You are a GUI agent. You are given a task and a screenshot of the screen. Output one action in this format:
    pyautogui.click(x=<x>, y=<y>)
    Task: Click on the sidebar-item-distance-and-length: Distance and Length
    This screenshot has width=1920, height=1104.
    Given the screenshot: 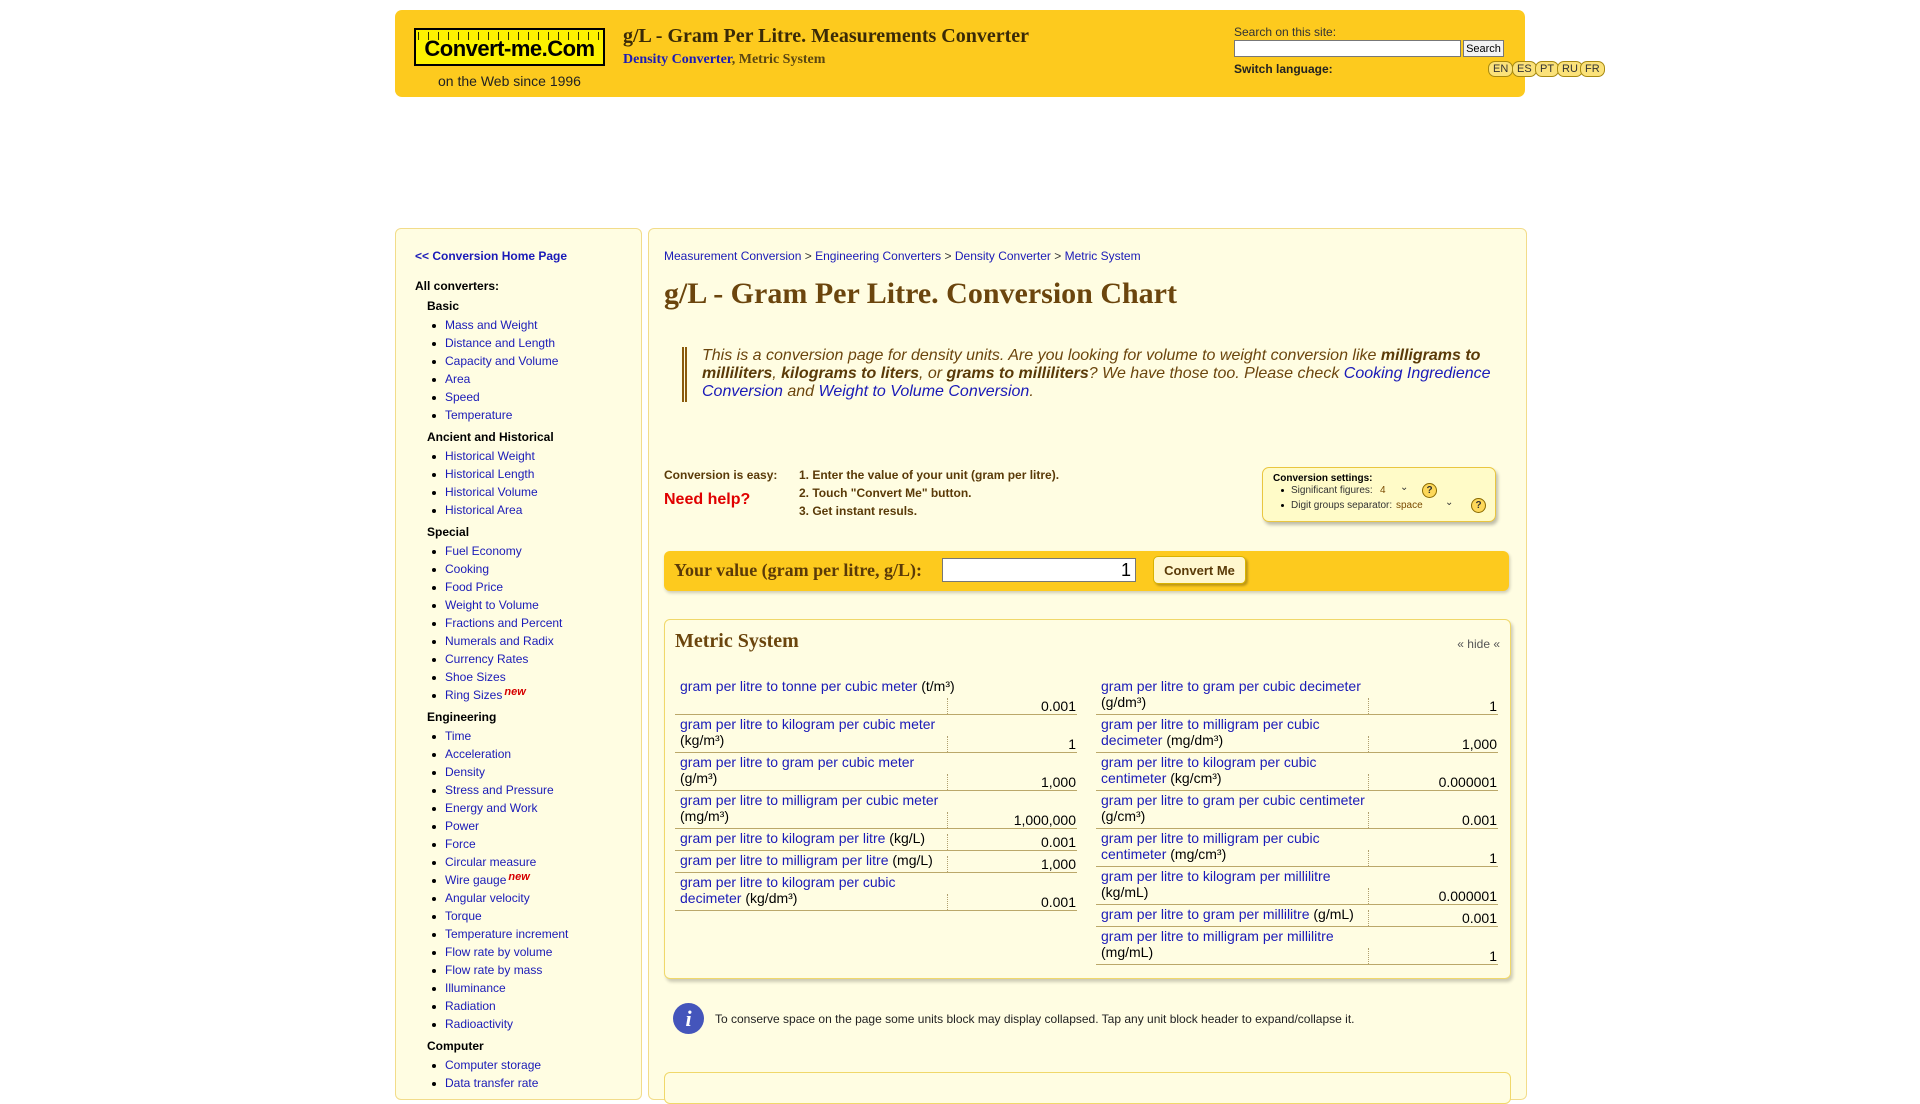 What is the action you would take?
    pyautogui.click(x=493, y=343)
    